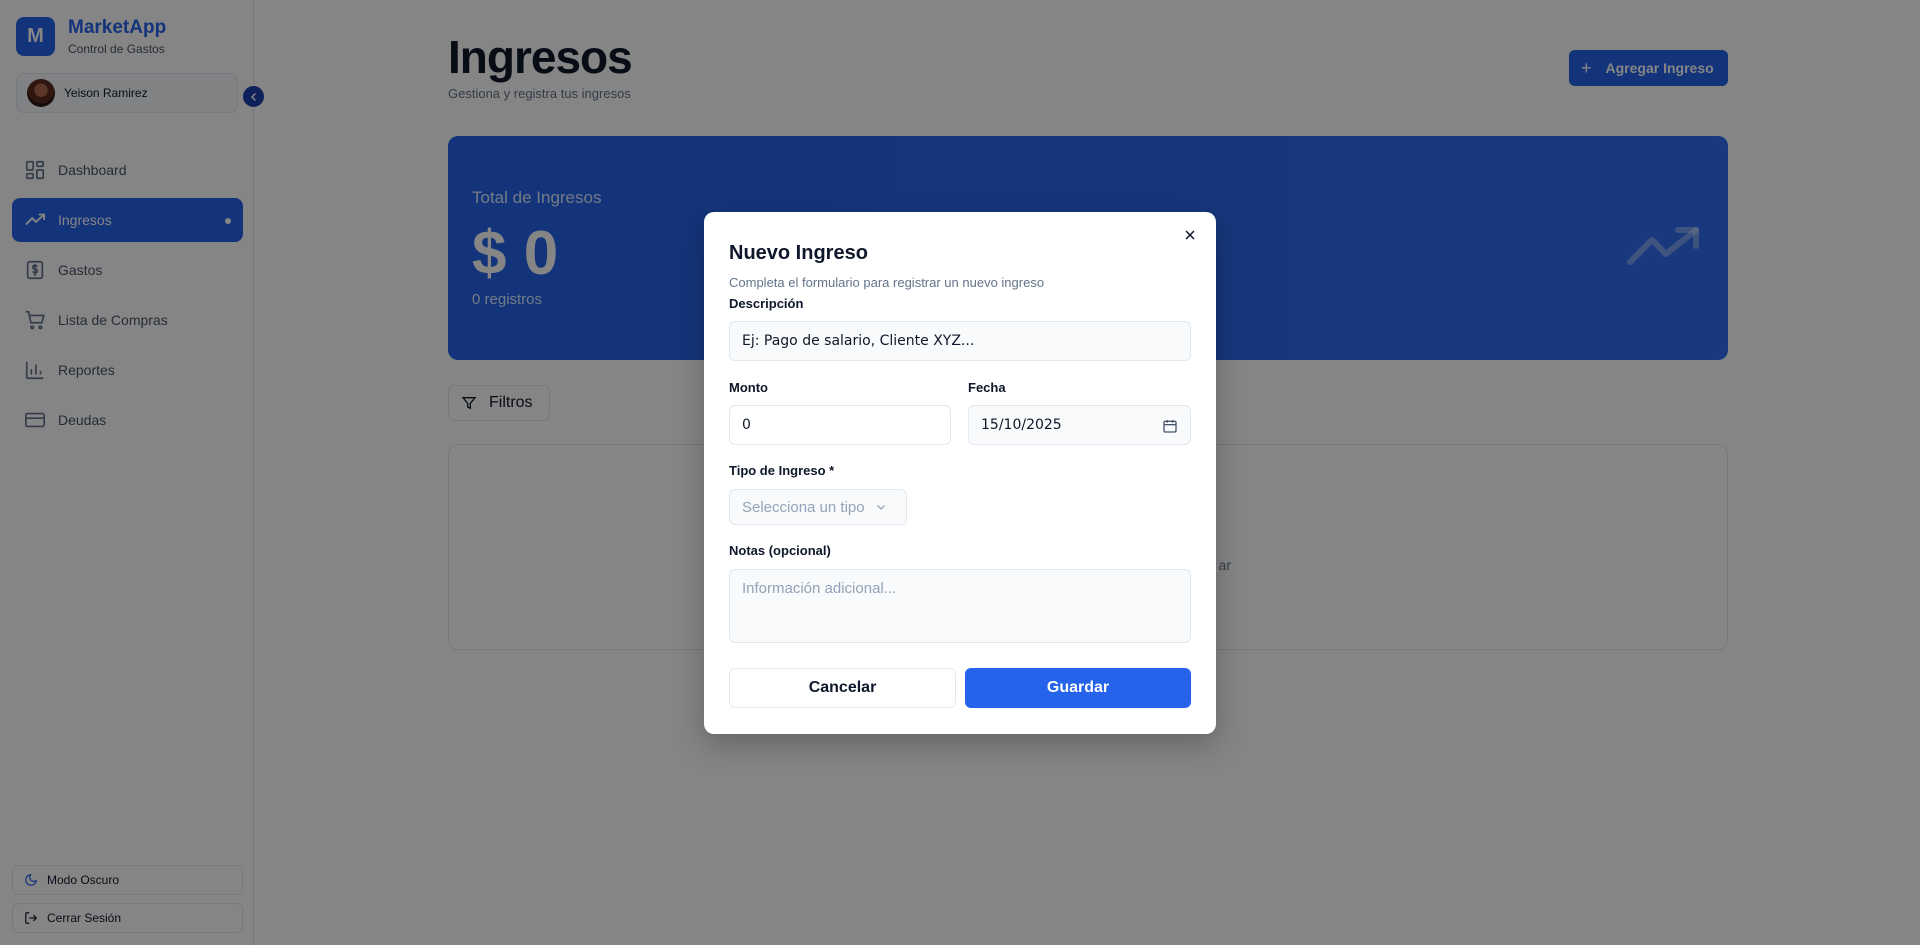  I want to click on amount-label: Monto, so click(748, 387).